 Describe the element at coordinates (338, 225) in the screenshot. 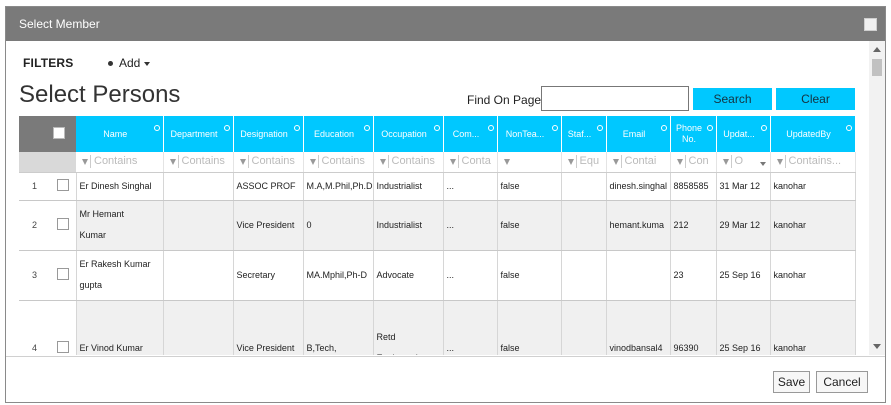

I see `cell-education: 0` at that location.